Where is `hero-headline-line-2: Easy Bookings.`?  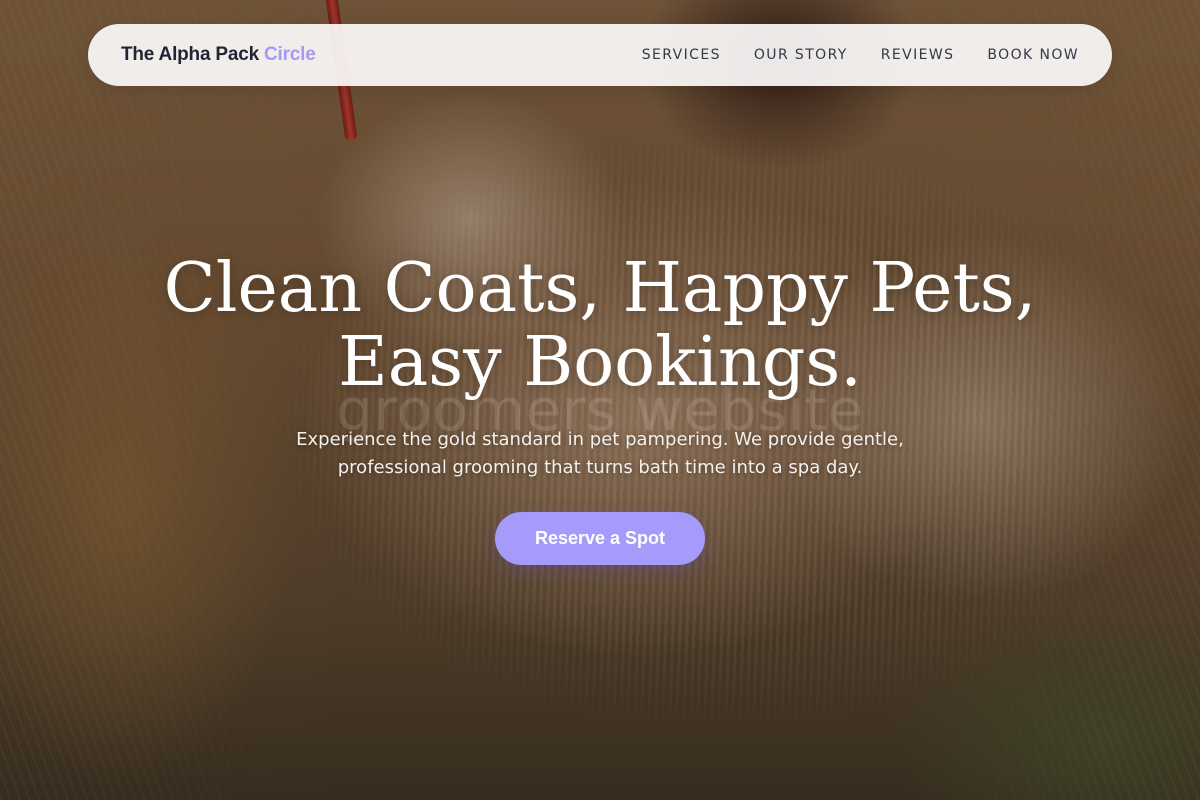 hero-headline-line-2: Easy Bookings. is located at coordinates (600, 362).